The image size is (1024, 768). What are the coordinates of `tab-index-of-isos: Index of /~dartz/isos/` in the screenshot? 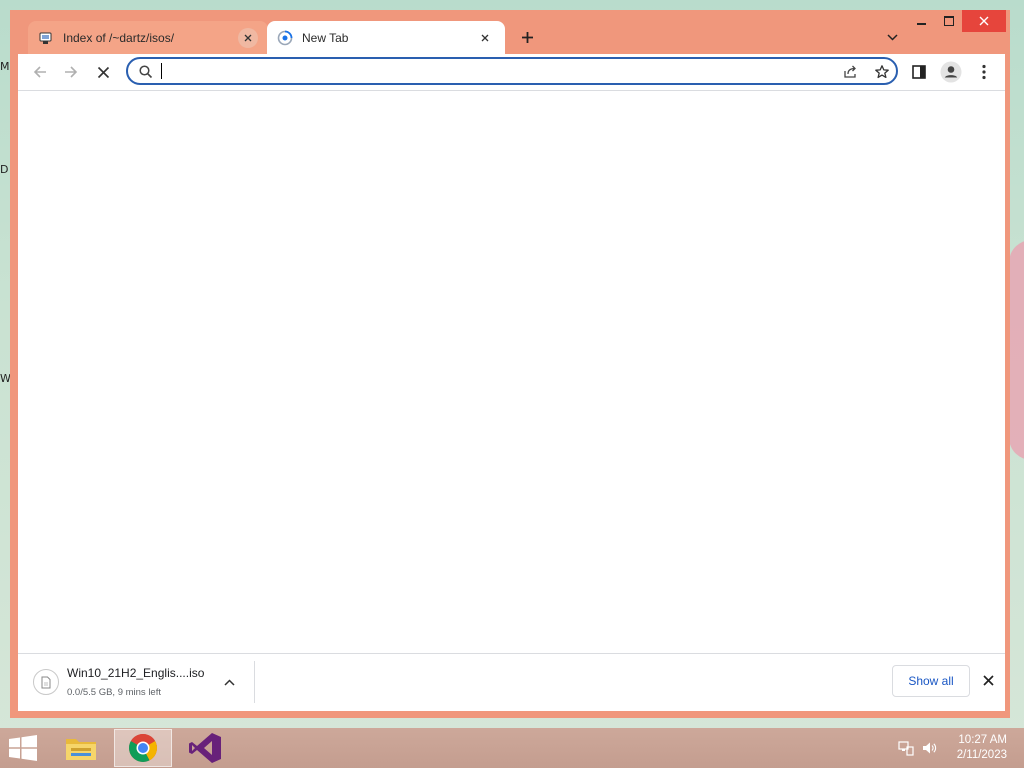 It's located at (148, 37).